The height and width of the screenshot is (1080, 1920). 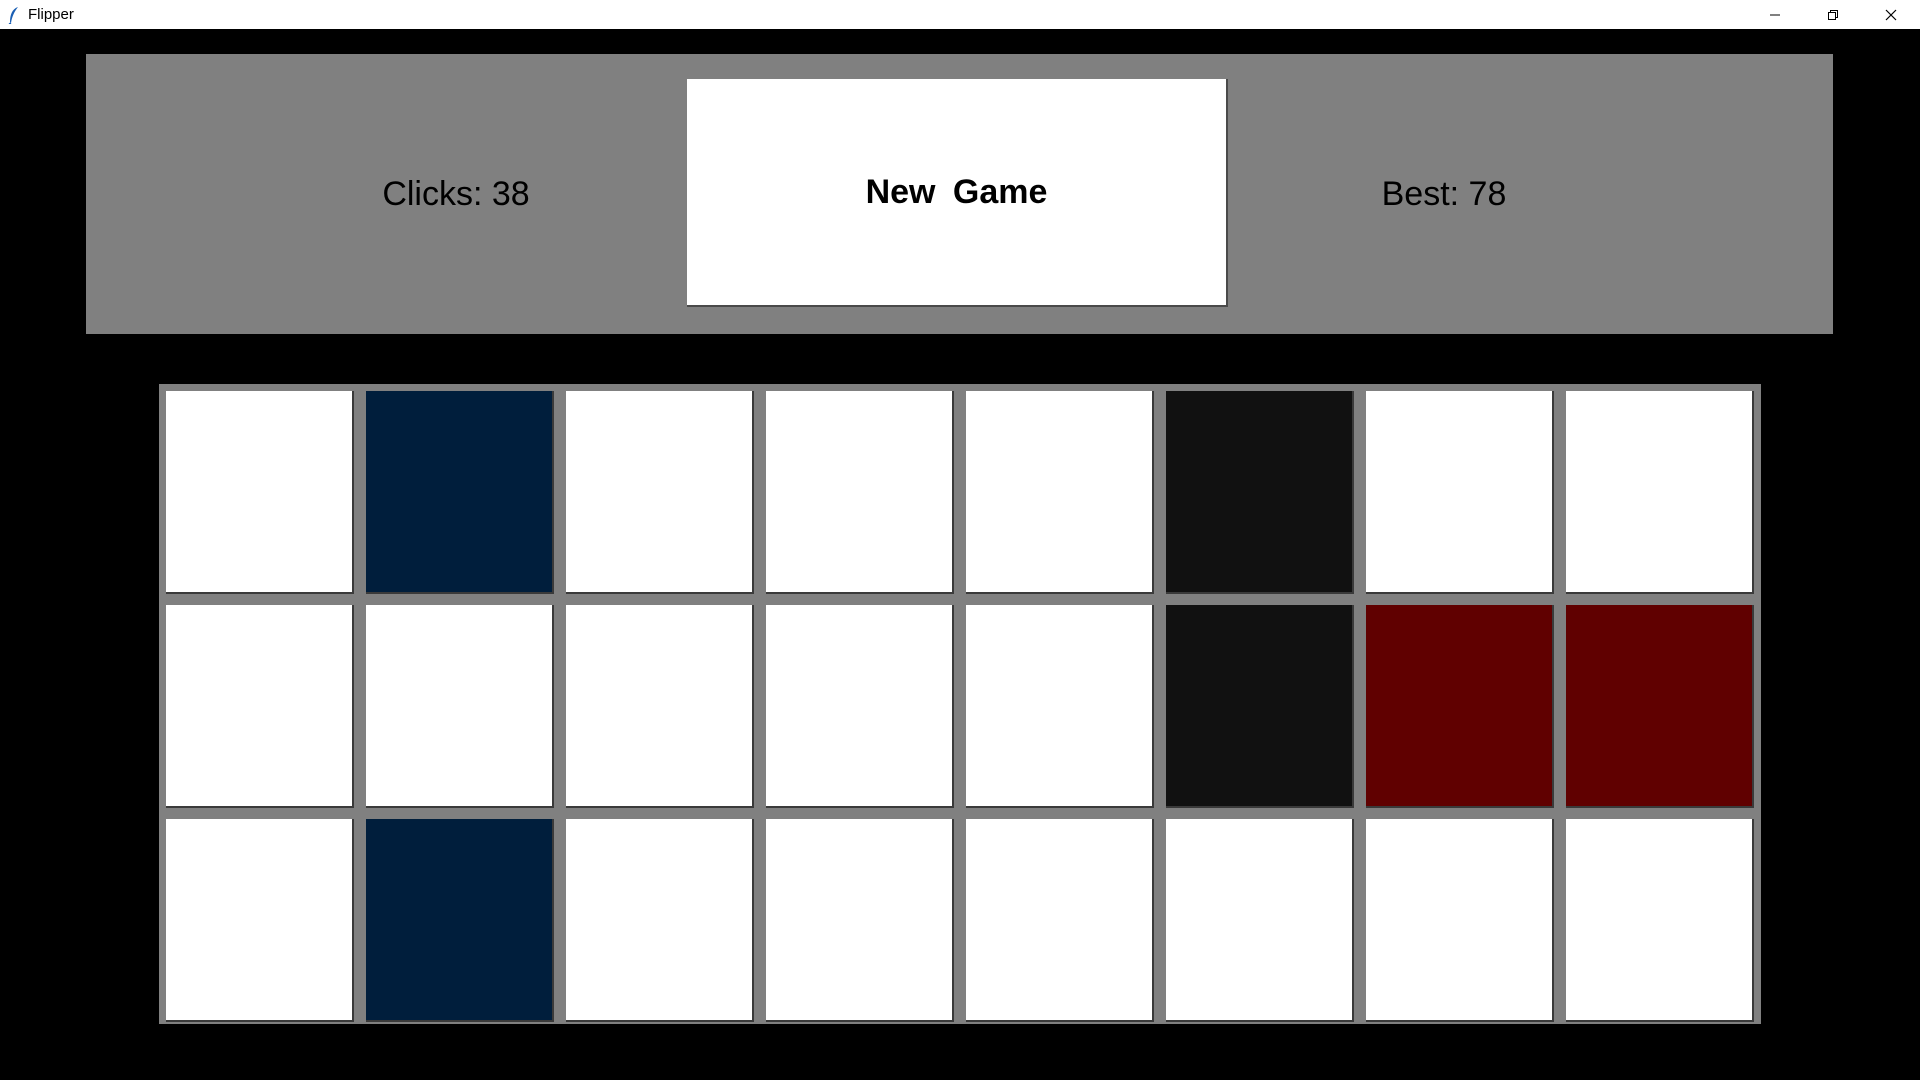 I want to click on new-game-button: New Game, so click(x=957, y=193).